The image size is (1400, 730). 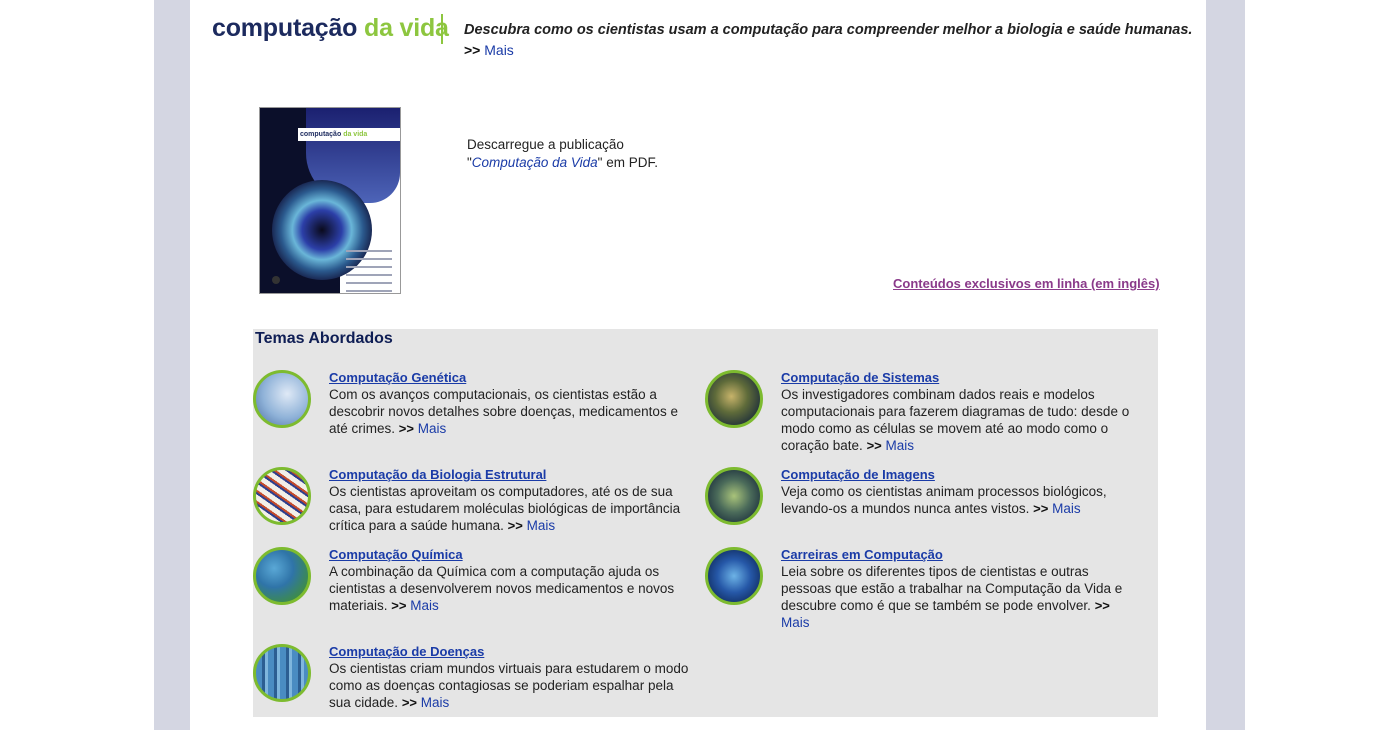 I want to click on publication-cover-image: computação da vida, so click(x=330, y=200).